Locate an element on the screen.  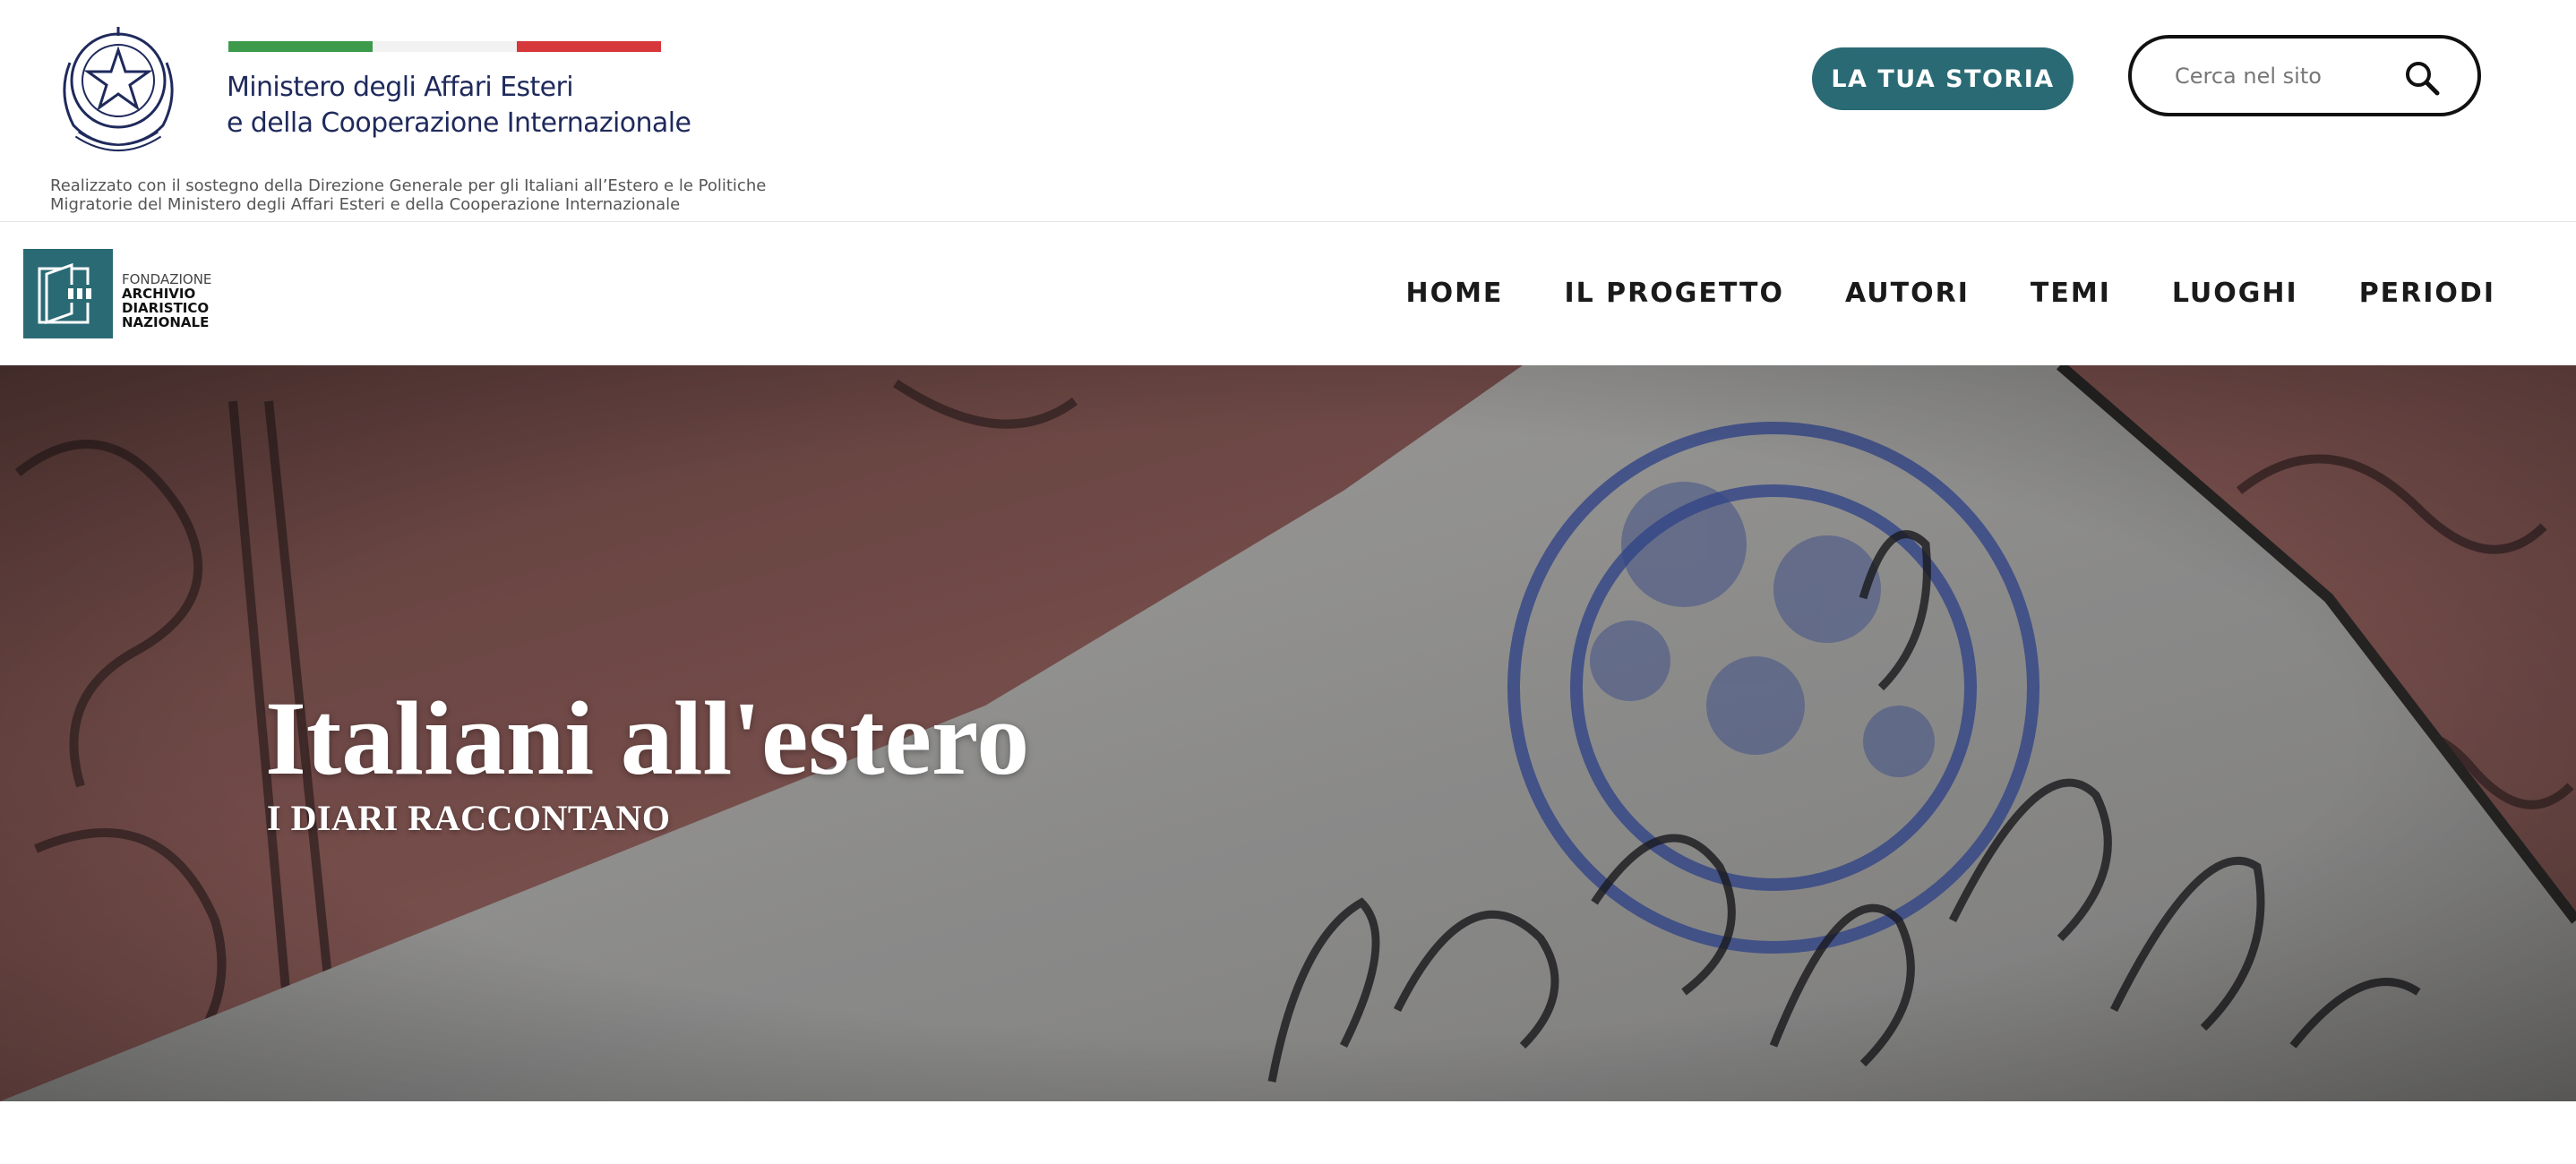
search-box is located at coordinates (2304, 75).